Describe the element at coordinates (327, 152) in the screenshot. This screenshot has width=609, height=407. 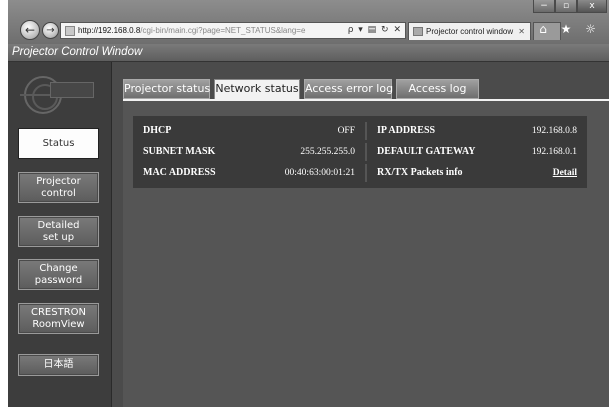
I see `subnet-mask-value: 255.255.255.0` at that location.